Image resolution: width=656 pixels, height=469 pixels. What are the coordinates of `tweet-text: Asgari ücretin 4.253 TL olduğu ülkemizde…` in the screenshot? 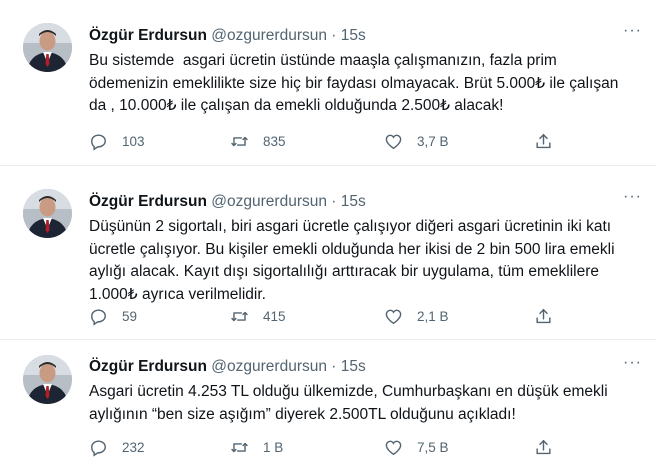 It's located at (350, 403).